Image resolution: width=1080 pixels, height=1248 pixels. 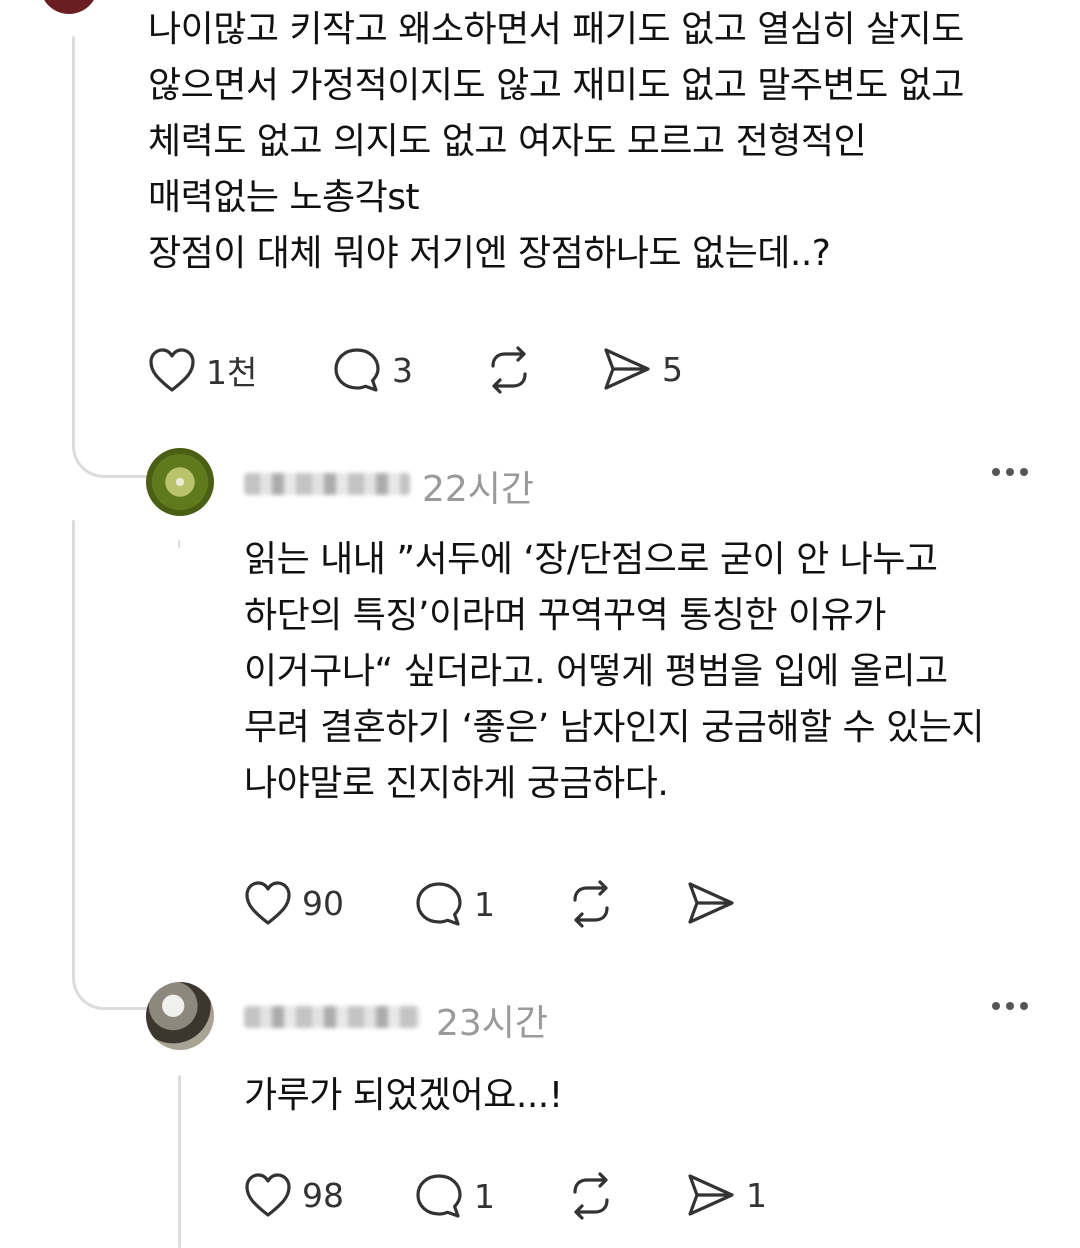 What do you see at coordinates (323, 903) in the screenshot?
I see `like-count: 90` at bounding box center [323, 903].